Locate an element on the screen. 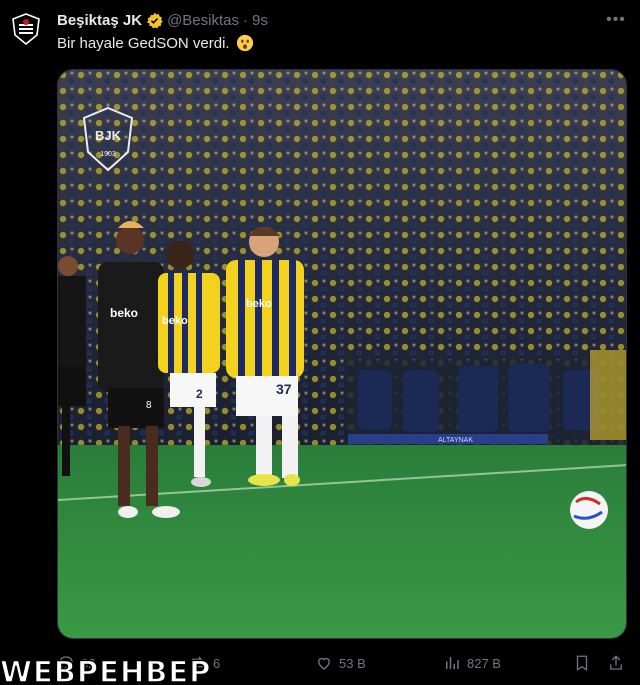  share-button is located at coordinates (619, 663).